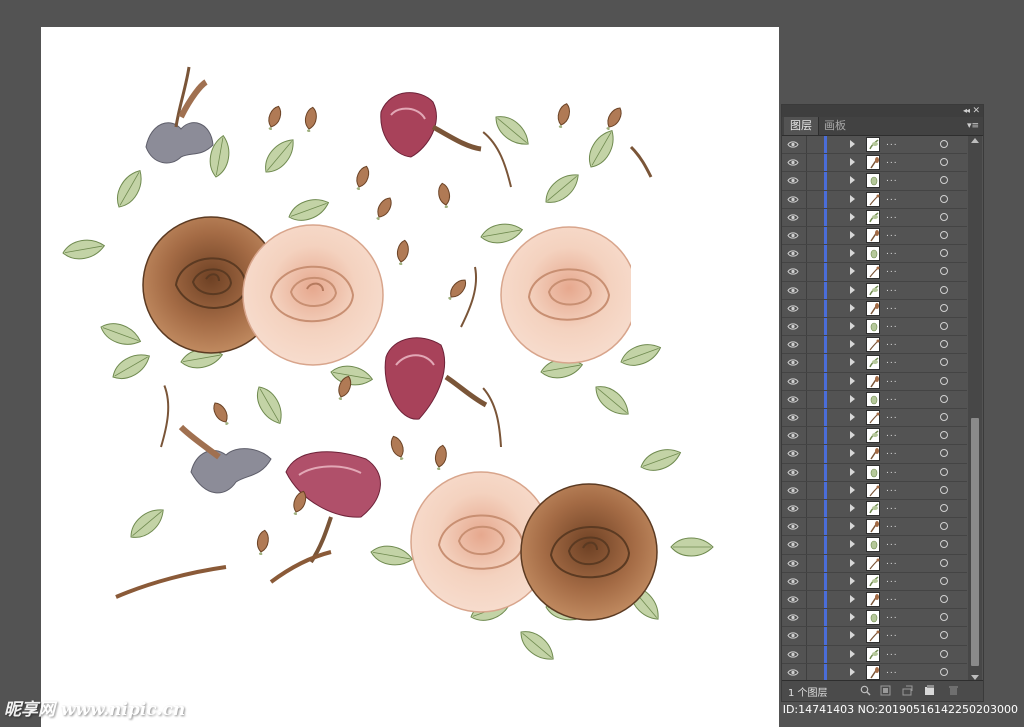  What do you see at coordinates (907, 690) in the screenshot?
I see `new-sublayer-icon` at bounding box center [907, 690].